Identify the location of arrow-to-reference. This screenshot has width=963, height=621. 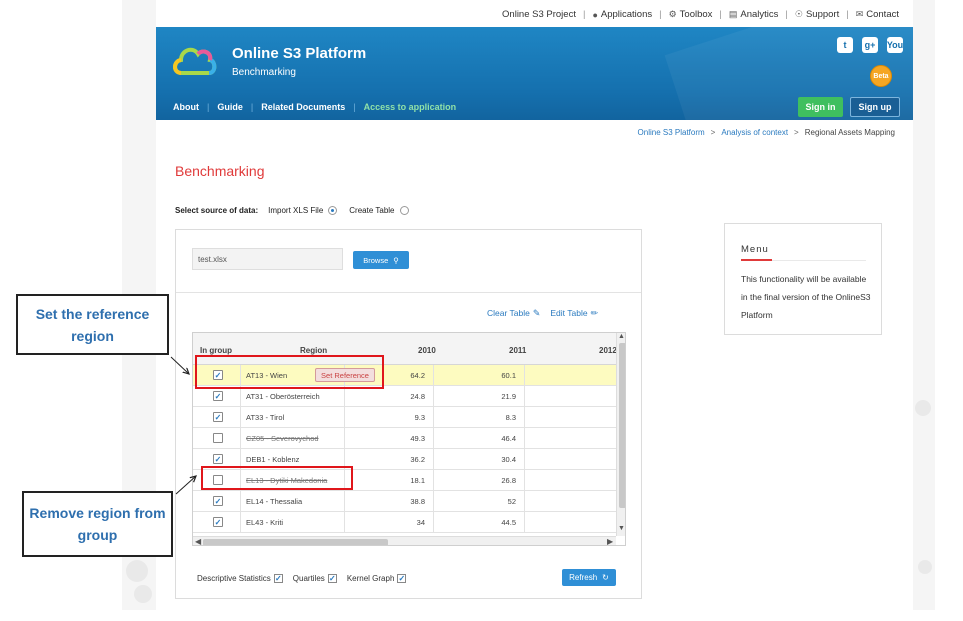
(179, 365).